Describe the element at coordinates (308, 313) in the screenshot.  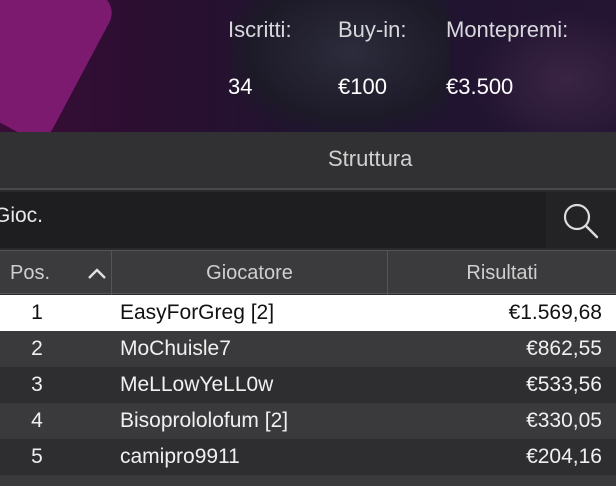
I see `table-row: 1 EasyForGreg [2] €1.569,68` at that location.